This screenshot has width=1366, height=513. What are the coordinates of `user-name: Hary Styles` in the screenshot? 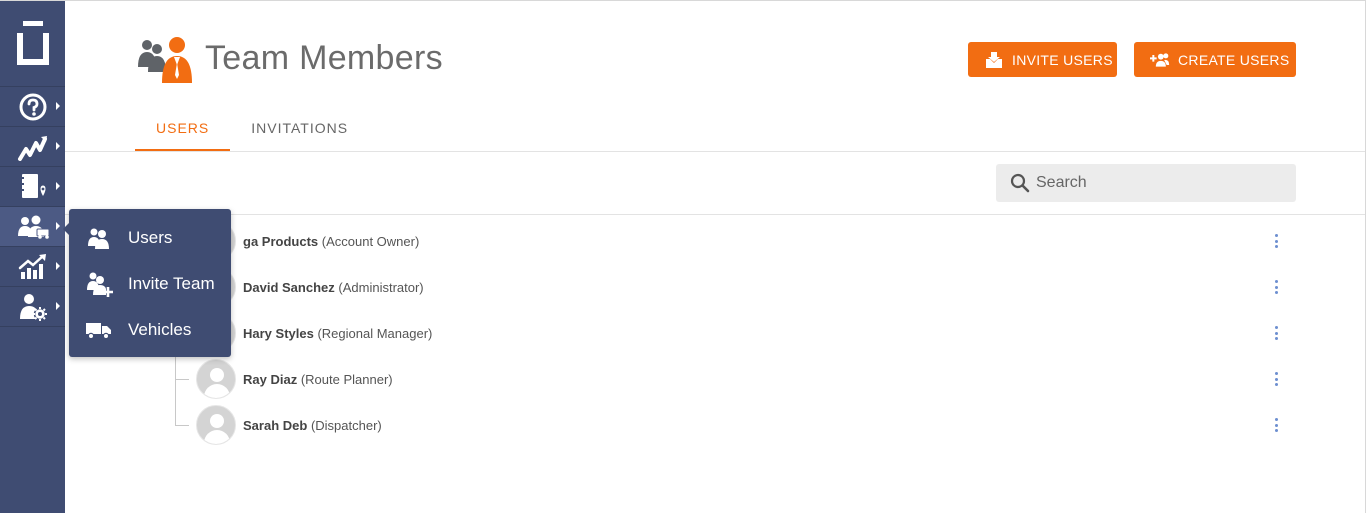 It's located at (278, 333).